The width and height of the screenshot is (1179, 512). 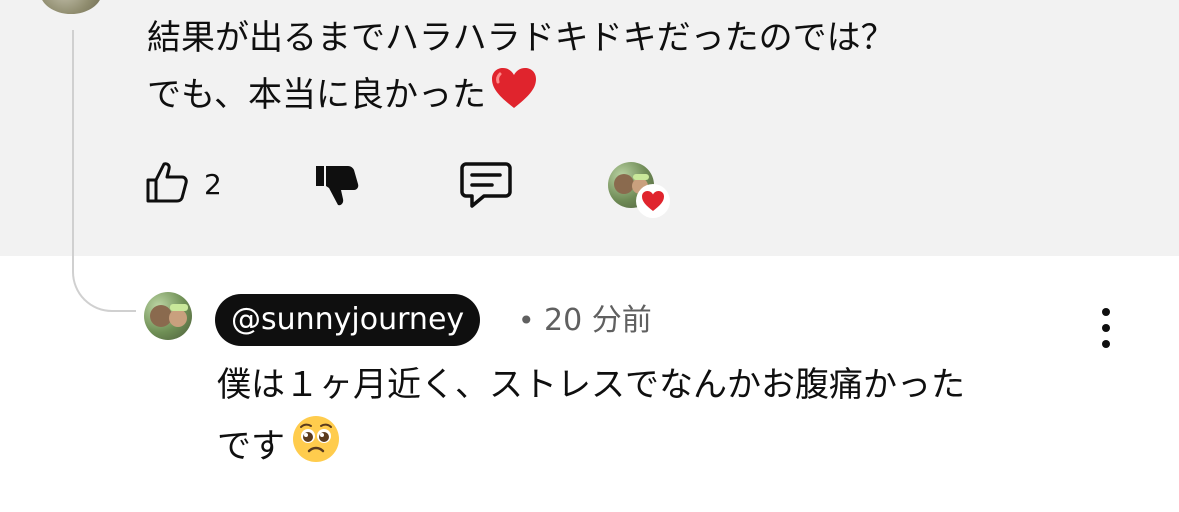 What do you see at coordinates (1106, 312) in the screenshot?
I see `more-vert-icon` at bounding box center [1106, 312].